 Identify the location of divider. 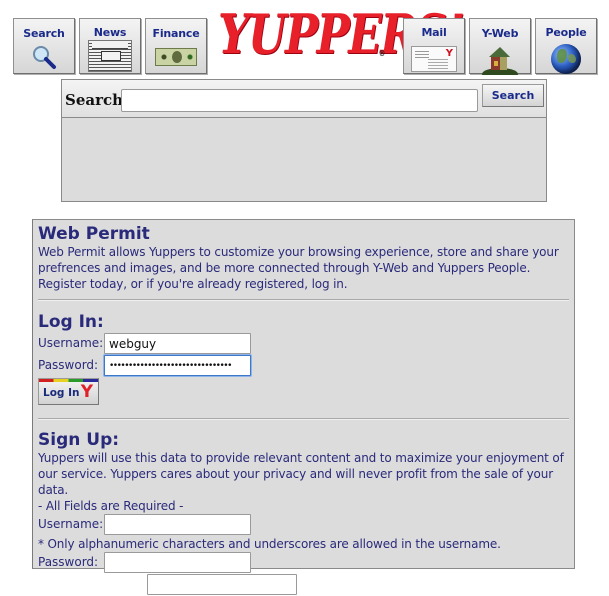
(303, 419).